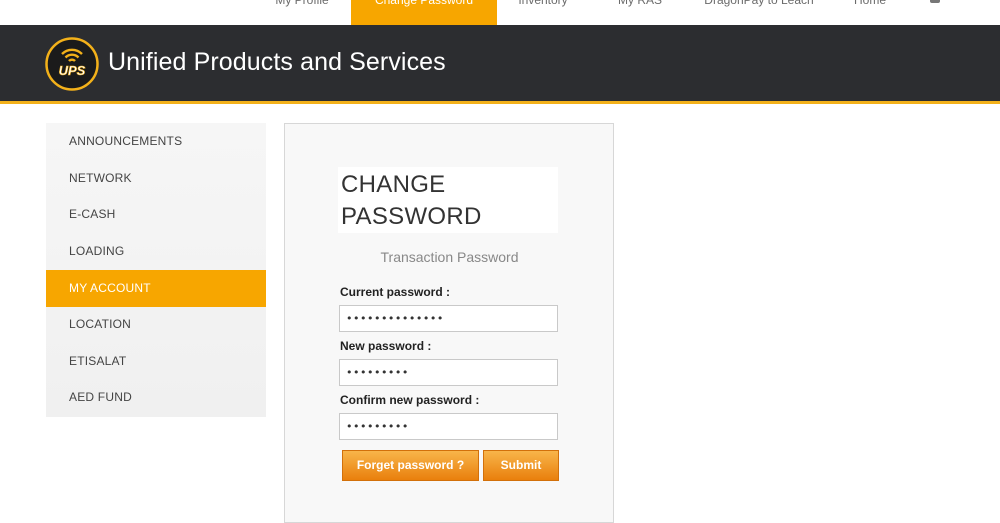 This screenshot has height=523, width=1000. What do you see at coordinates (277, 62) in the screenshot?
I see `site-title: Unified Products and Services` at bounding box center [277, 62].